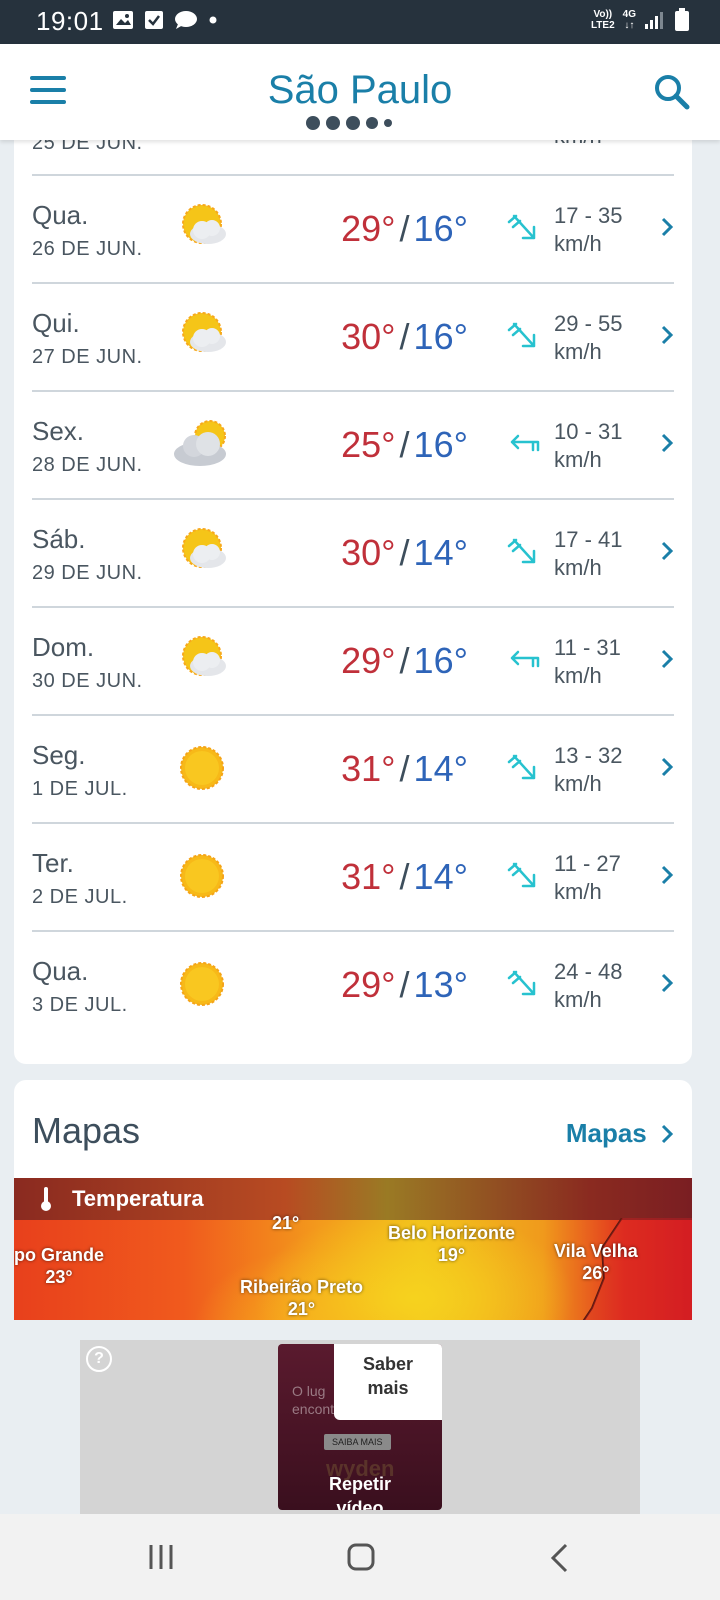 Image resolution: width=720 pixels, height=1600 pixels. Describe the element at coordinates (361, 1557) in the screenshot. I see `home-icon` at that location.